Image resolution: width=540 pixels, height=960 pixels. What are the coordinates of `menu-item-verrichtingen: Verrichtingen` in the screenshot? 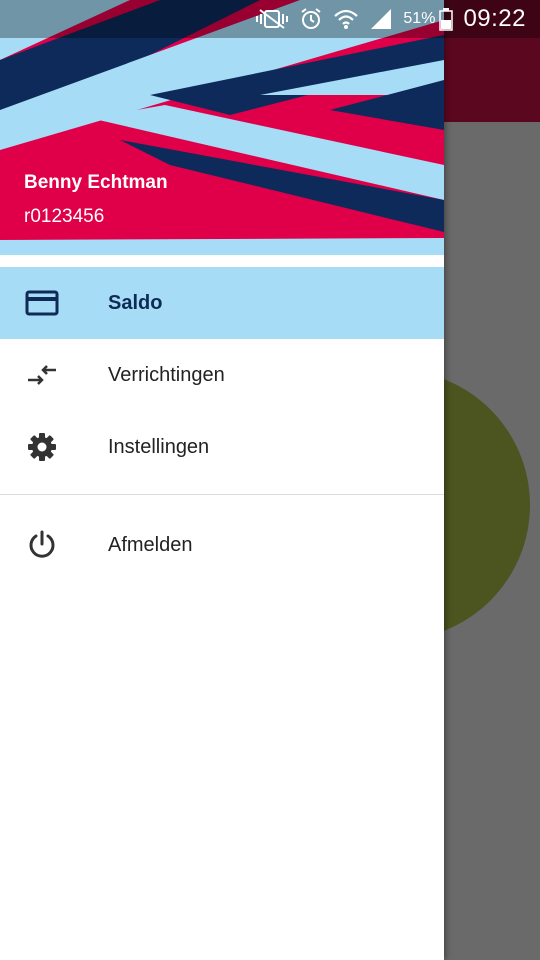 It's located at (222, 375).